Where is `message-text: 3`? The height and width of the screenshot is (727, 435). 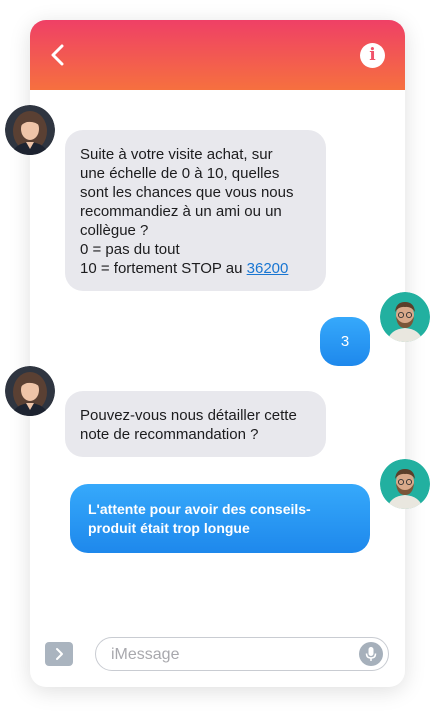
message-text: 3 is located at coordinates (345, 341).